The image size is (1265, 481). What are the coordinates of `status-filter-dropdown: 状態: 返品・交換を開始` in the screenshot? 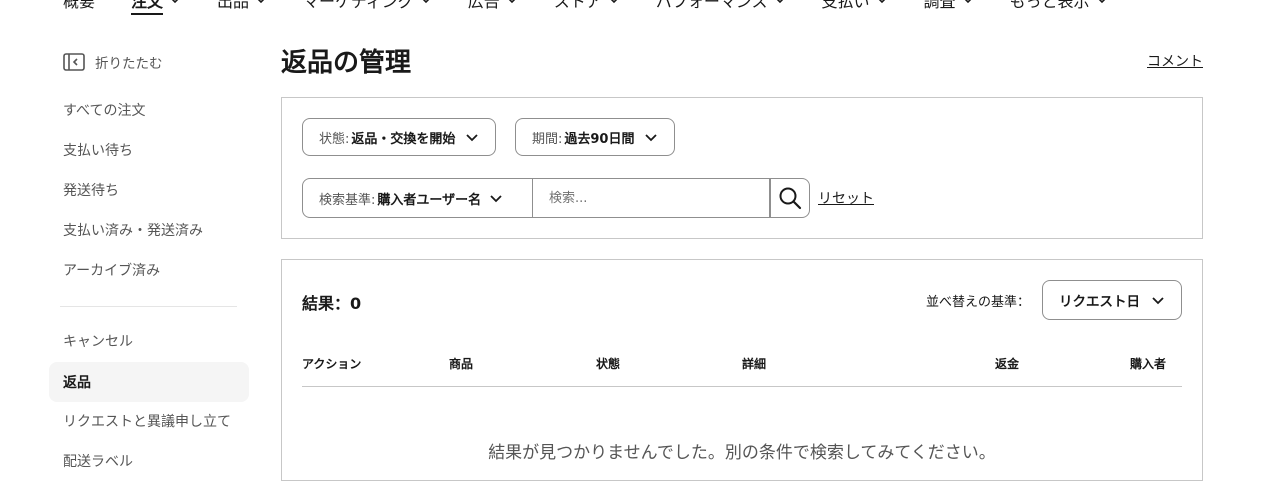 It's located at (399, 137).